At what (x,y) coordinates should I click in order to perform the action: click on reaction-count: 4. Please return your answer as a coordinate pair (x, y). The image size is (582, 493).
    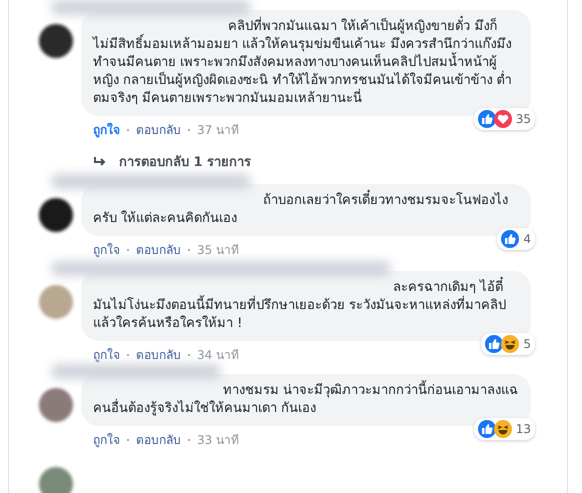
    Looking at the image, I should click on (527, 239).